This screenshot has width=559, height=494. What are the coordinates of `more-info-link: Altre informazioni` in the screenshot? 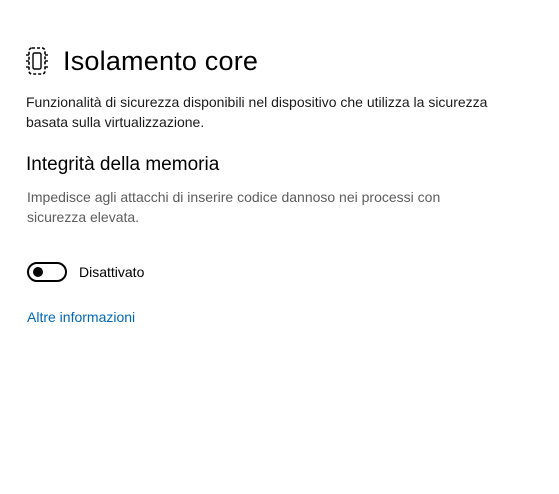 It's located at (81, 317).